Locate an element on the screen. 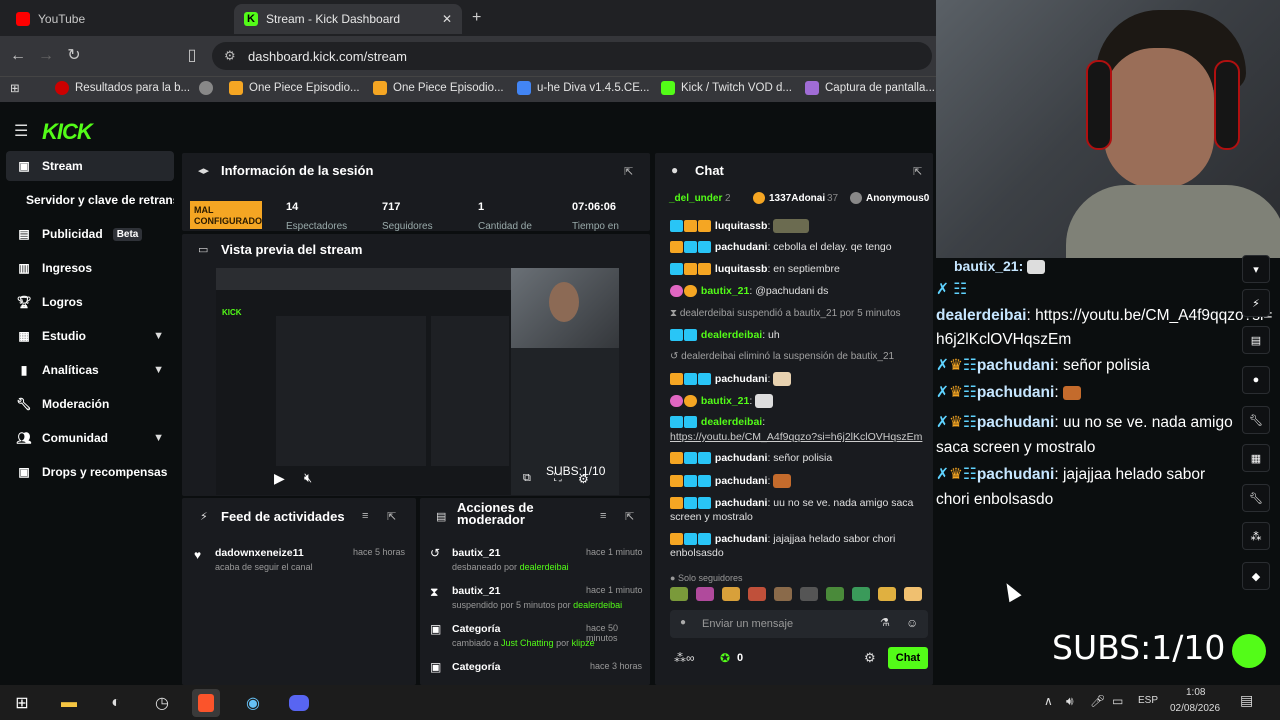 The width and height of the screenshot is (1280, 720). site-info-icon: ⚙ is located at coordinates (230, 56).